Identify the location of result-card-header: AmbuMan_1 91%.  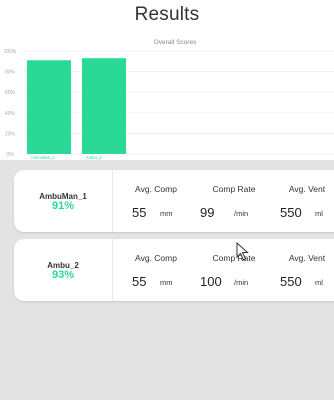
(63, 201).